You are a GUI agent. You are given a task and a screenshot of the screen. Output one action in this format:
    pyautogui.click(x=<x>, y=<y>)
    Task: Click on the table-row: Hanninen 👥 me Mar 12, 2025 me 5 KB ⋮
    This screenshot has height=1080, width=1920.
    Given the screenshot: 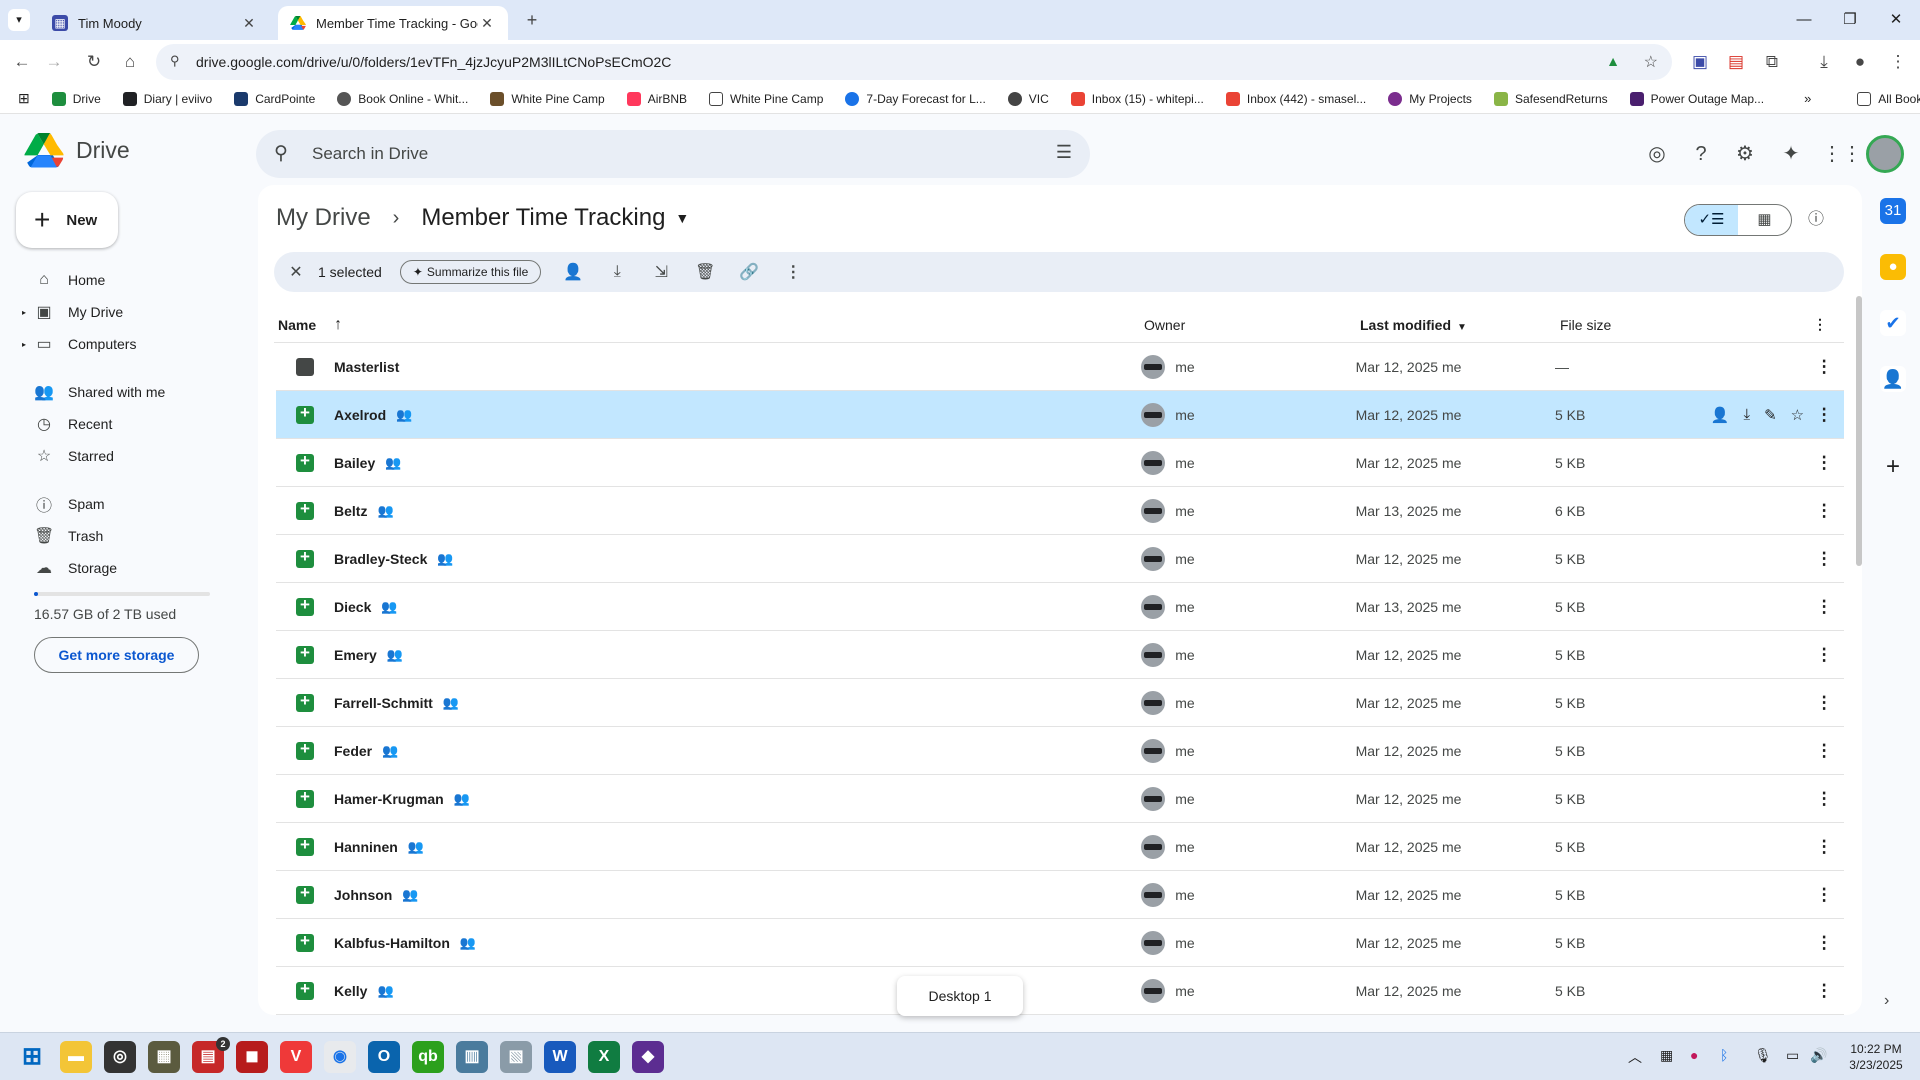 What is the action you would take?
    pyautogui.click(x=1060, y=847)
    